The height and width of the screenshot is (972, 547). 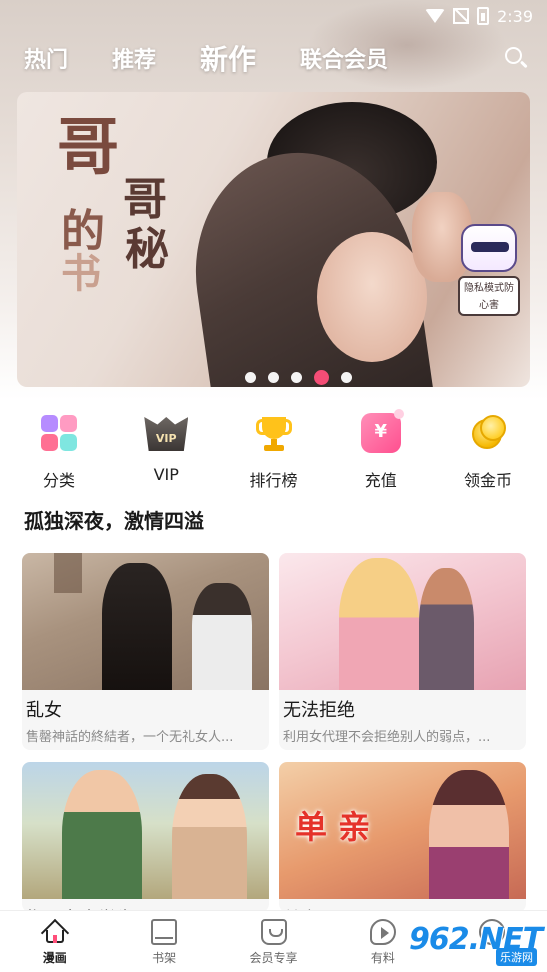 I want to click on wifi-icon, so click(x=435, y=16).